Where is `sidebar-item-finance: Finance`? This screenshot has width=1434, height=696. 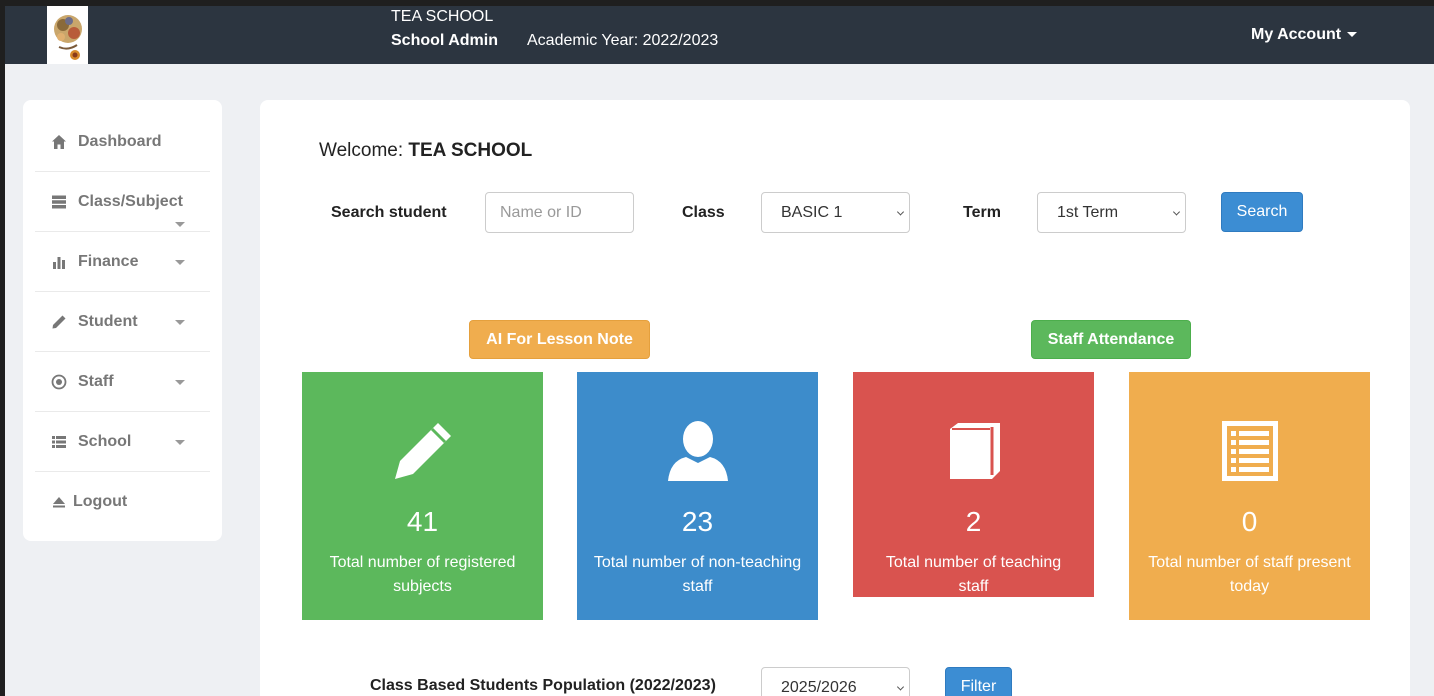 sidebar-item-finance: Finance is located at coordinates (122, 262).